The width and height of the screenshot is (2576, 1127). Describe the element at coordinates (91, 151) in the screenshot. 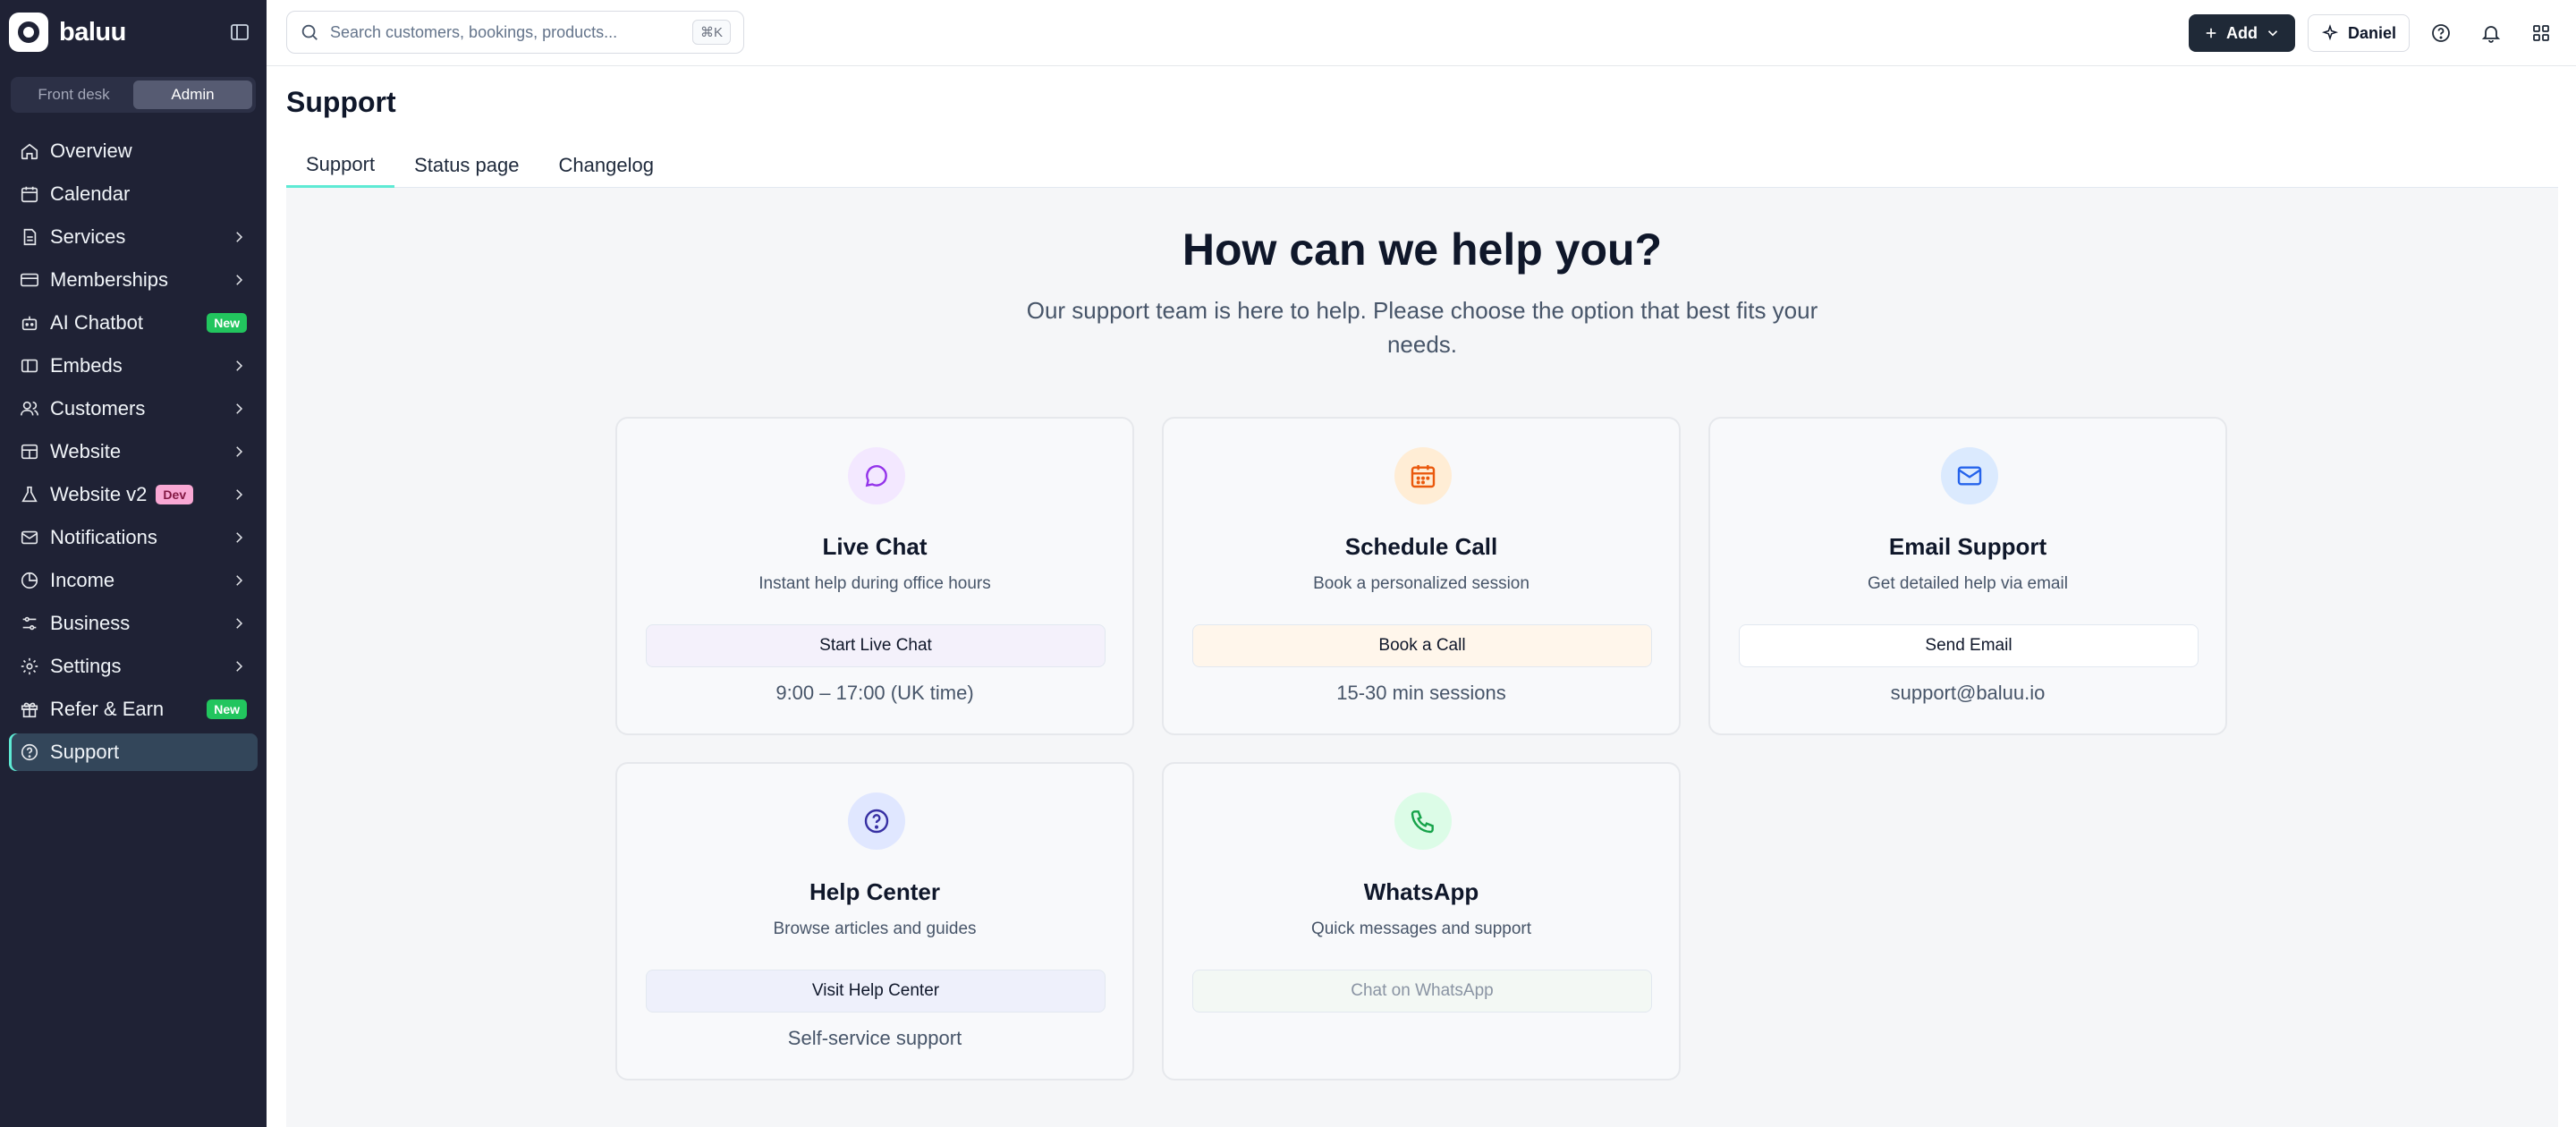

I see `sidebar-item-label: Overview` at that location.